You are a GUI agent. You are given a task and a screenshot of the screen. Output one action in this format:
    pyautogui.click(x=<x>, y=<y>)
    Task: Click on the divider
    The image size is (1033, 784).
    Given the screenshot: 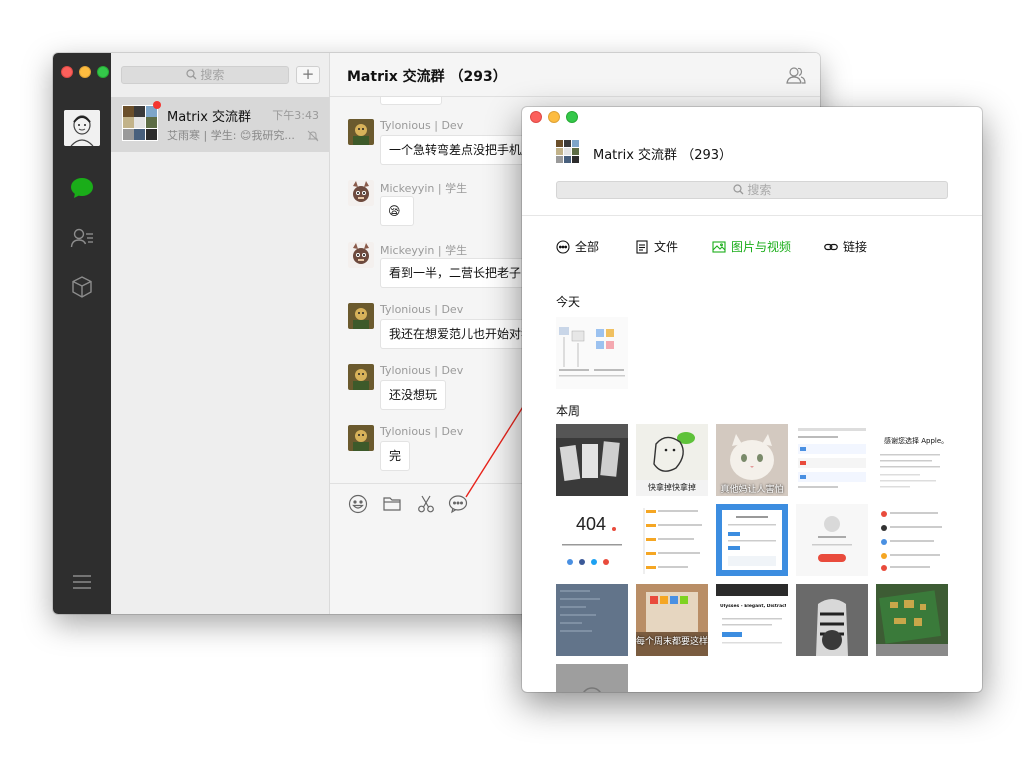 What is the action you would take?
    pyautogui.click(x=752, y=215)
    